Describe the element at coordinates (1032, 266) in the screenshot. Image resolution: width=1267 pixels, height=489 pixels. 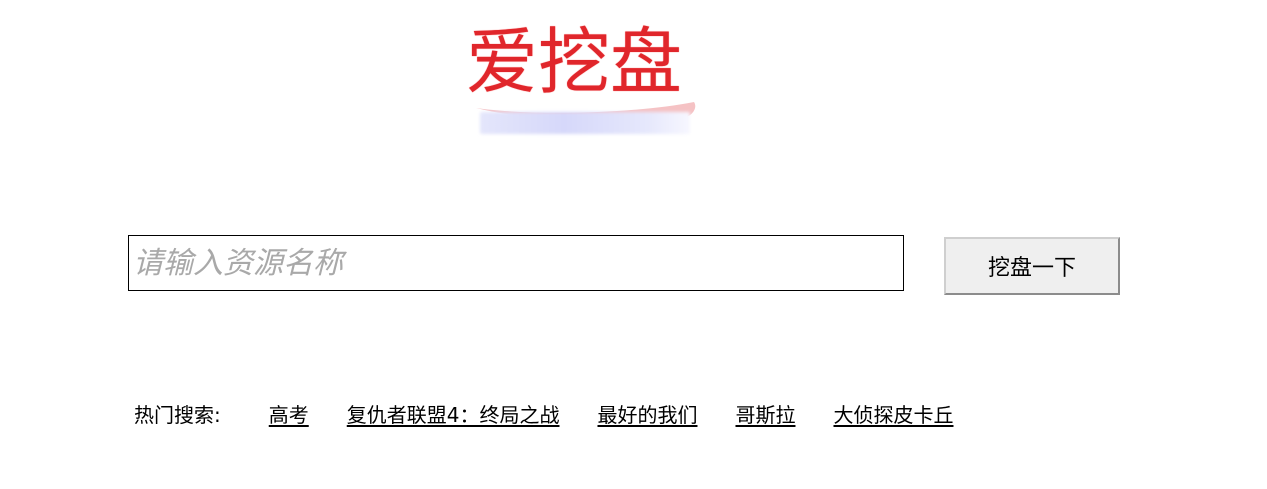
I see `search-button: 挖盘一下` at that location.